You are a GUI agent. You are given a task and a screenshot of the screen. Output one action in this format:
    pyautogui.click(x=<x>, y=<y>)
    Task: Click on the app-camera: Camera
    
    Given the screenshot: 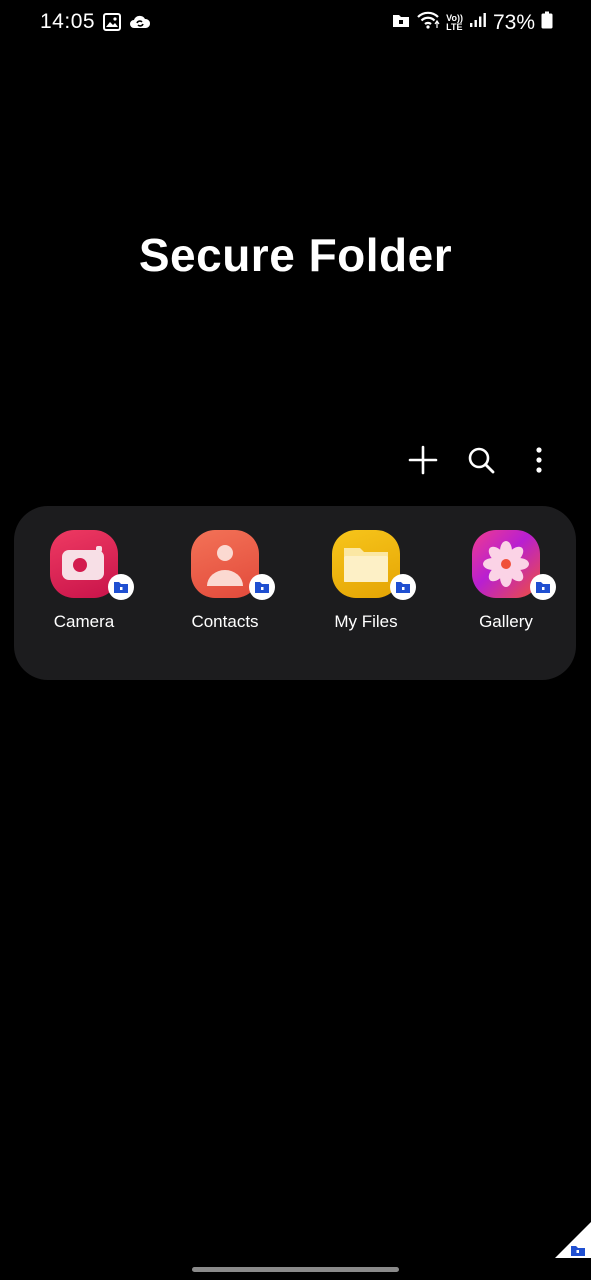 What is the action you would take?
    pyautogui.click(x=84, y=581)
    